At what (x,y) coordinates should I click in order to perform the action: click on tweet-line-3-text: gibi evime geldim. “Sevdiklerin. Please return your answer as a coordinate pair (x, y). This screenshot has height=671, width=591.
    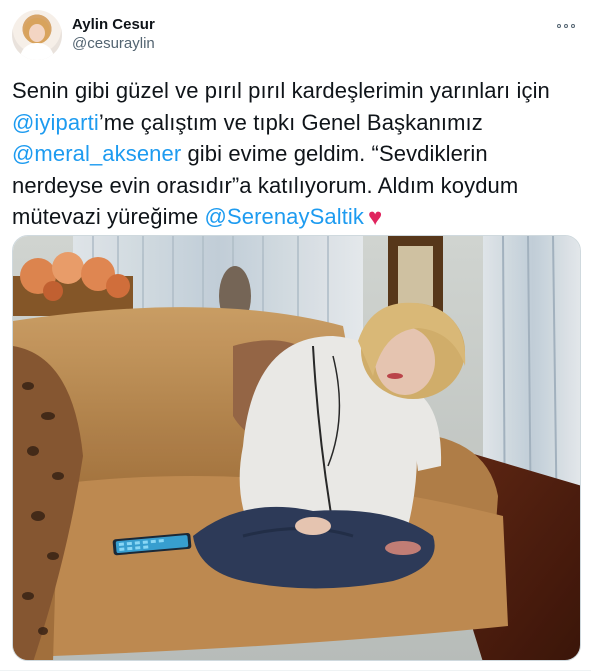
    Looking at the image, I should click on (334, 153).